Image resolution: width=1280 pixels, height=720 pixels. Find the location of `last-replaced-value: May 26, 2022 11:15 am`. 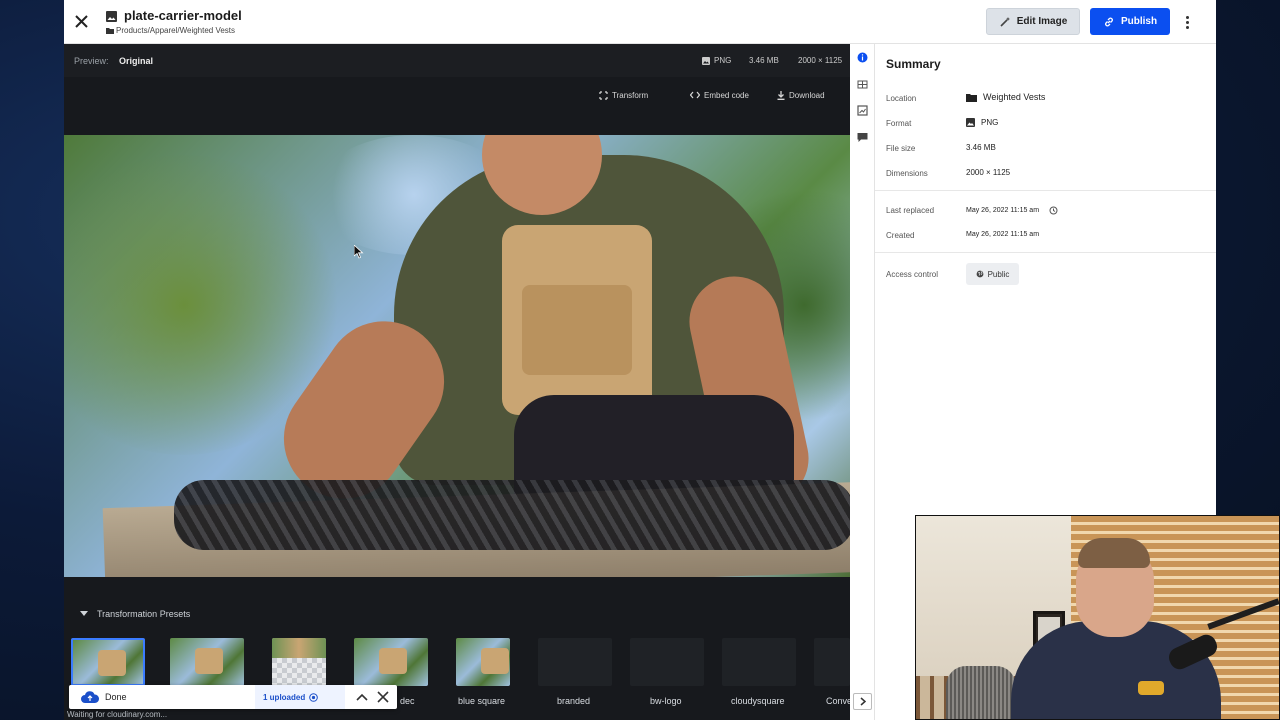

last-replaced-value: May 26, 2022 11:15 am is located at coordinates (1012, 210).